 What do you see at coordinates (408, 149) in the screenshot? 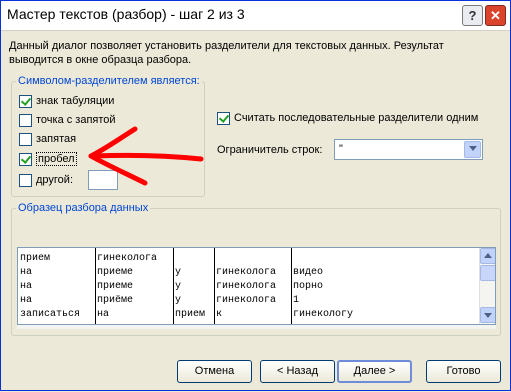
I see `text-qualifier-select: "` at bounding box center [408, 149].